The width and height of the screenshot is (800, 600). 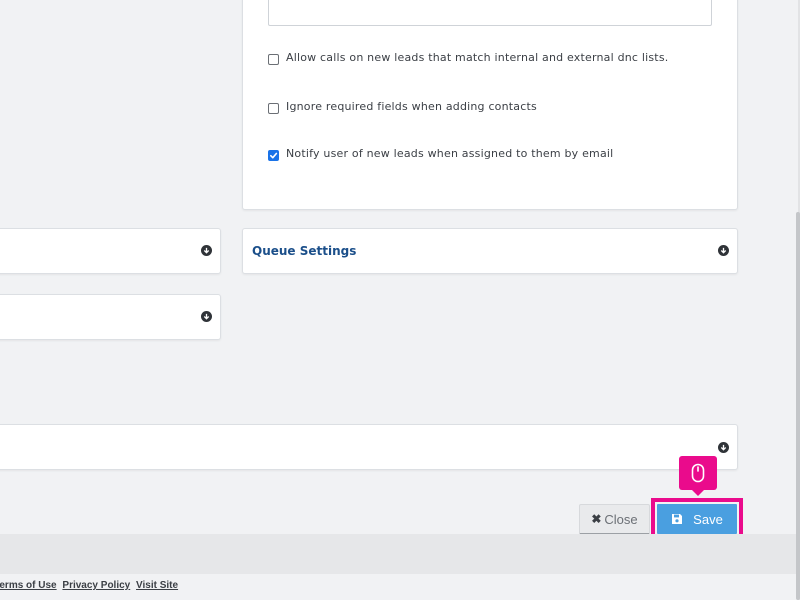 What do you see at coordinates (399, 554) in the screenshot?
I see `footer-band` at bounding box center [399, 554].